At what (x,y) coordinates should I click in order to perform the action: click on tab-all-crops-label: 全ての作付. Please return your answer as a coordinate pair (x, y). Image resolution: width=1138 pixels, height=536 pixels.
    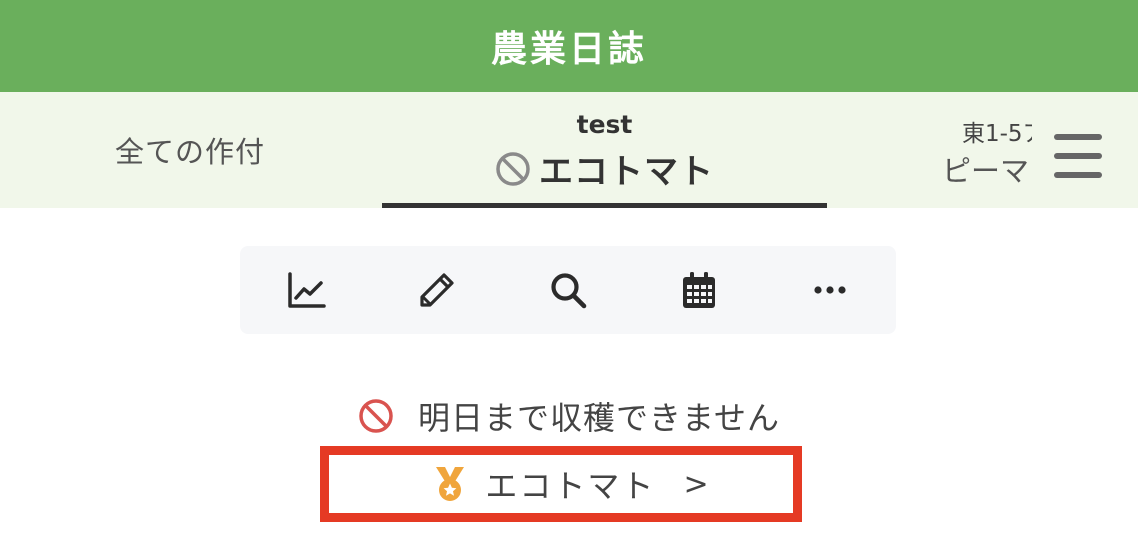
    Looking at the image, I should click on (189, 152).